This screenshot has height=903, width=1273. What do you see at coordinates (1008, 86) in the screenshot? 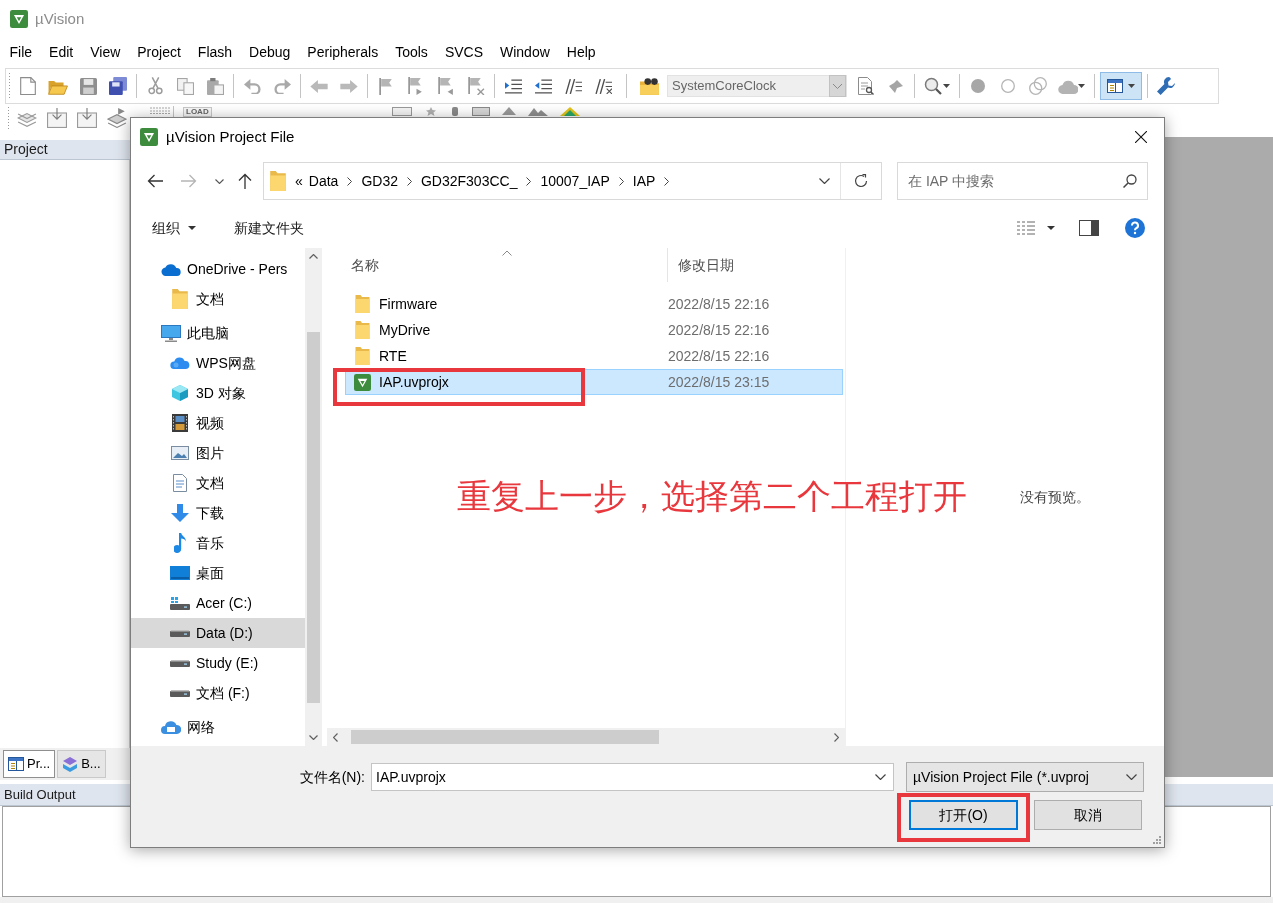
I see `ring-icon` at bounding box center [1008, 86].